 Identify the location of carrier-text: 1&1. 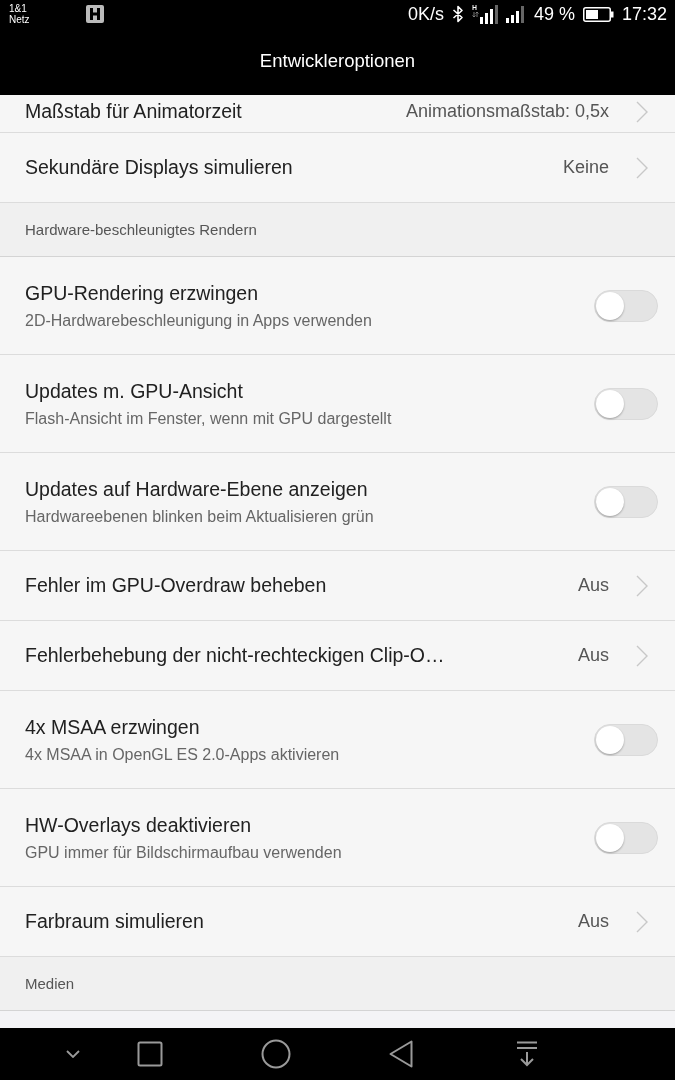
(18, 8).